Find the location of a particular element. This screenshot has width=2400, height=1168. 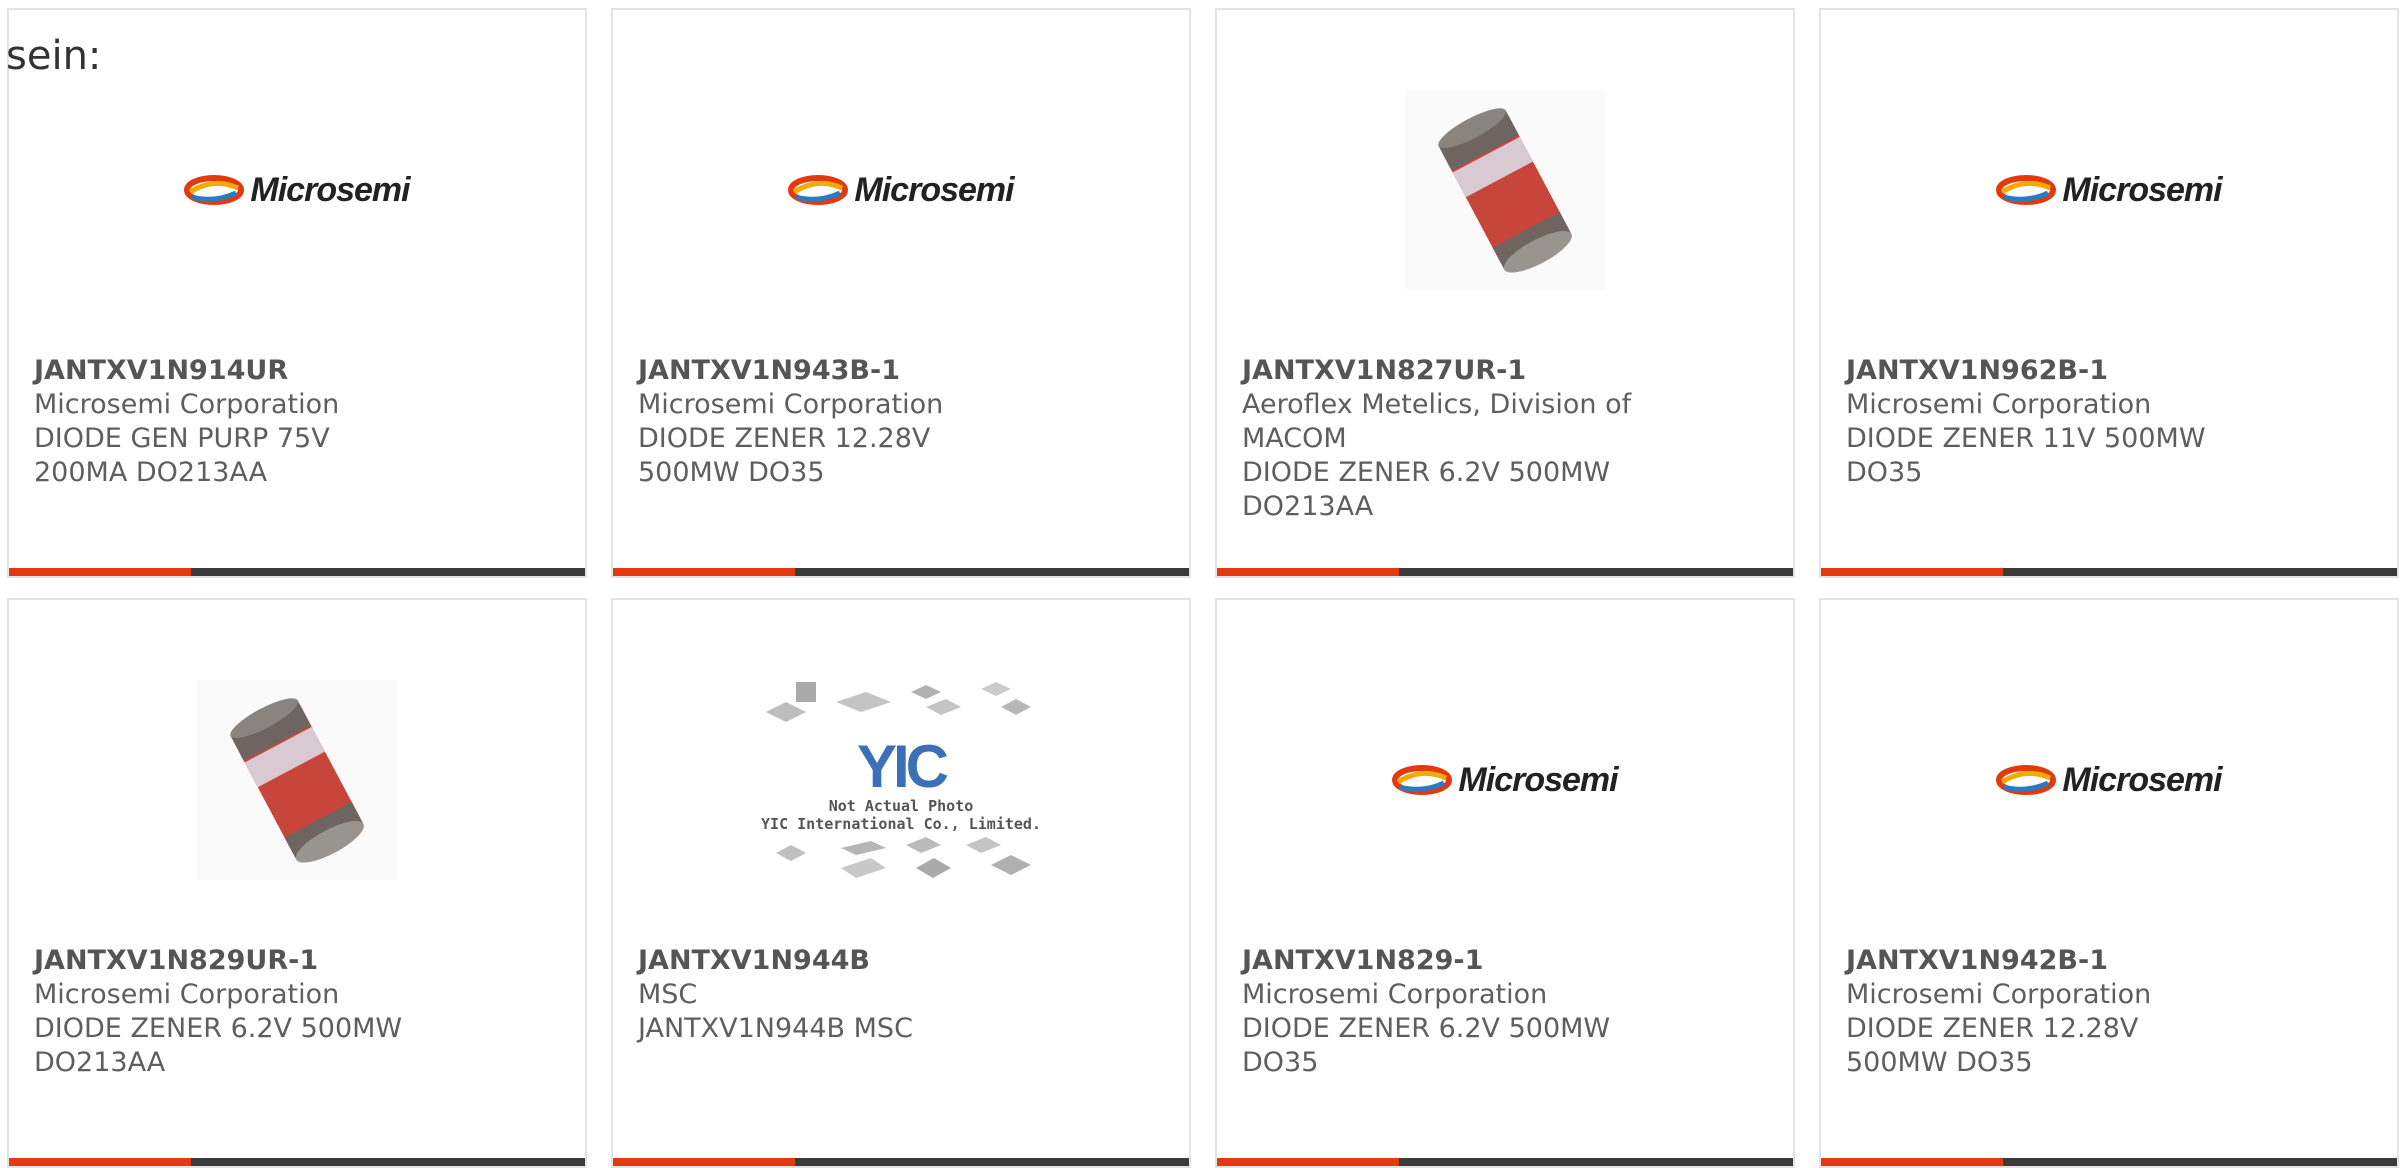

yic-caption-line2: YIC International Co., Limited. is located at coordinates (901, 824).